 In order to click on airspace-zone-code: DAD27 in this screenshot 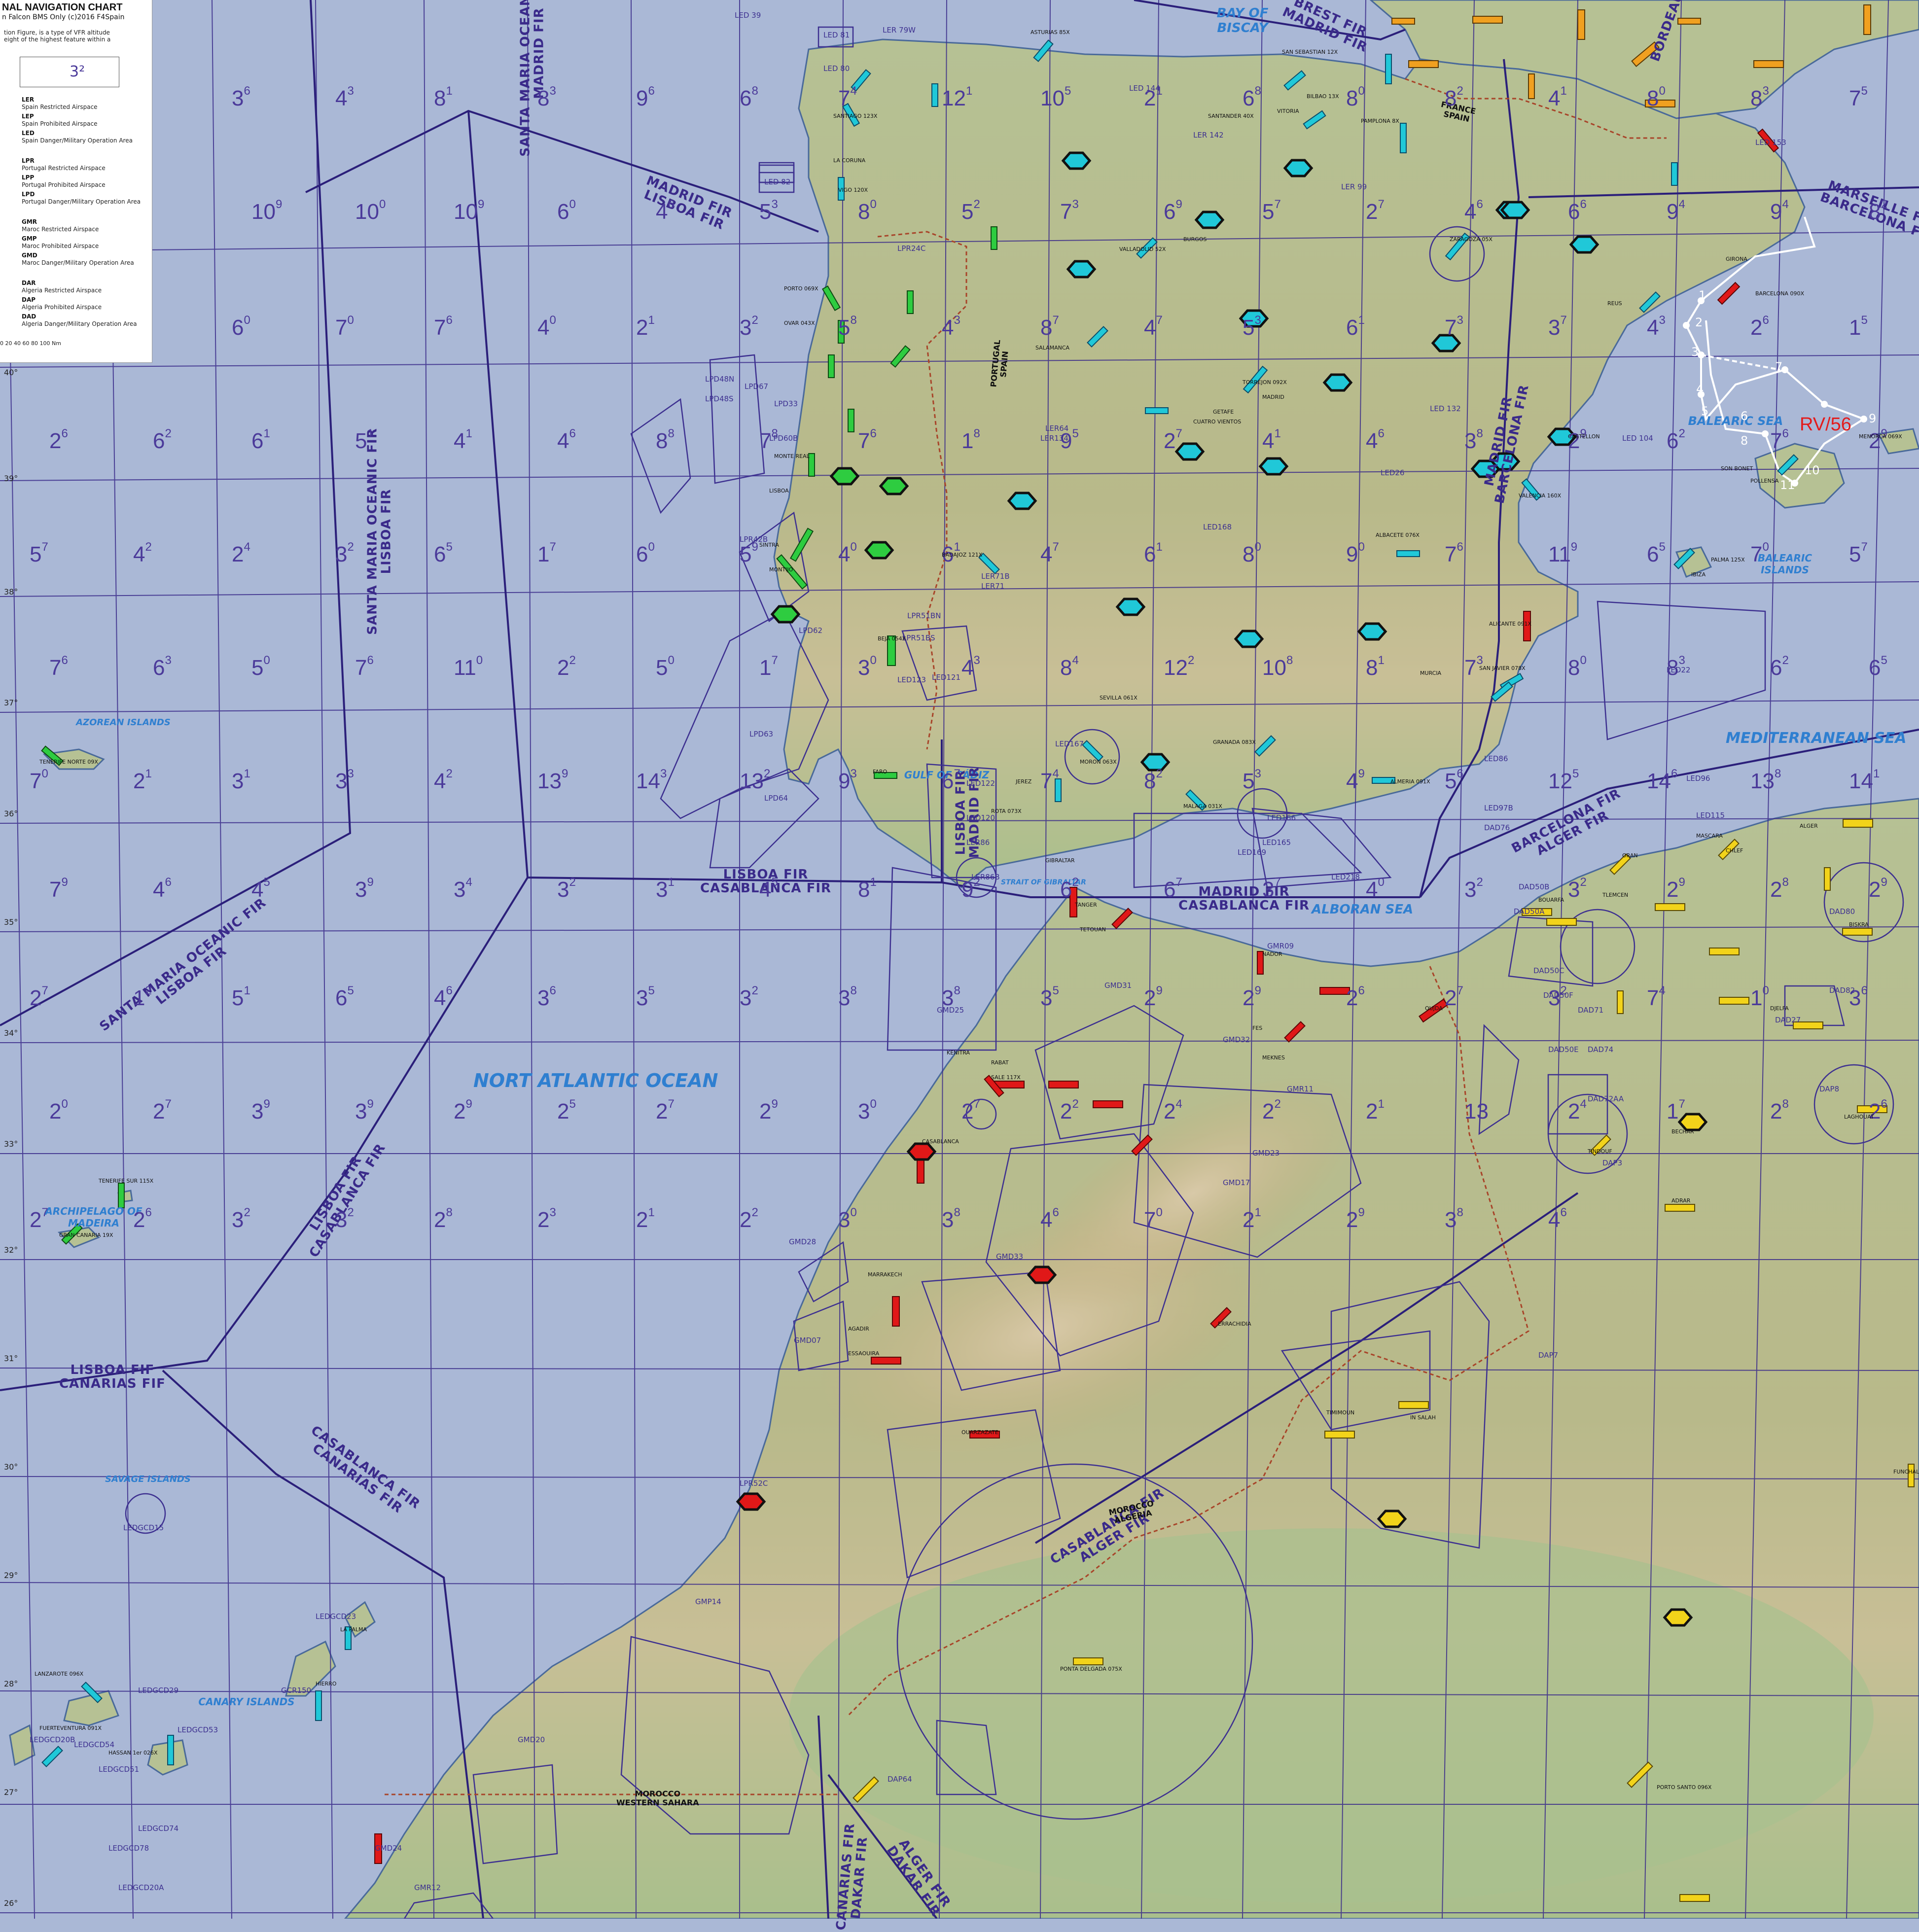, I will do `click(1788, 1020)`.